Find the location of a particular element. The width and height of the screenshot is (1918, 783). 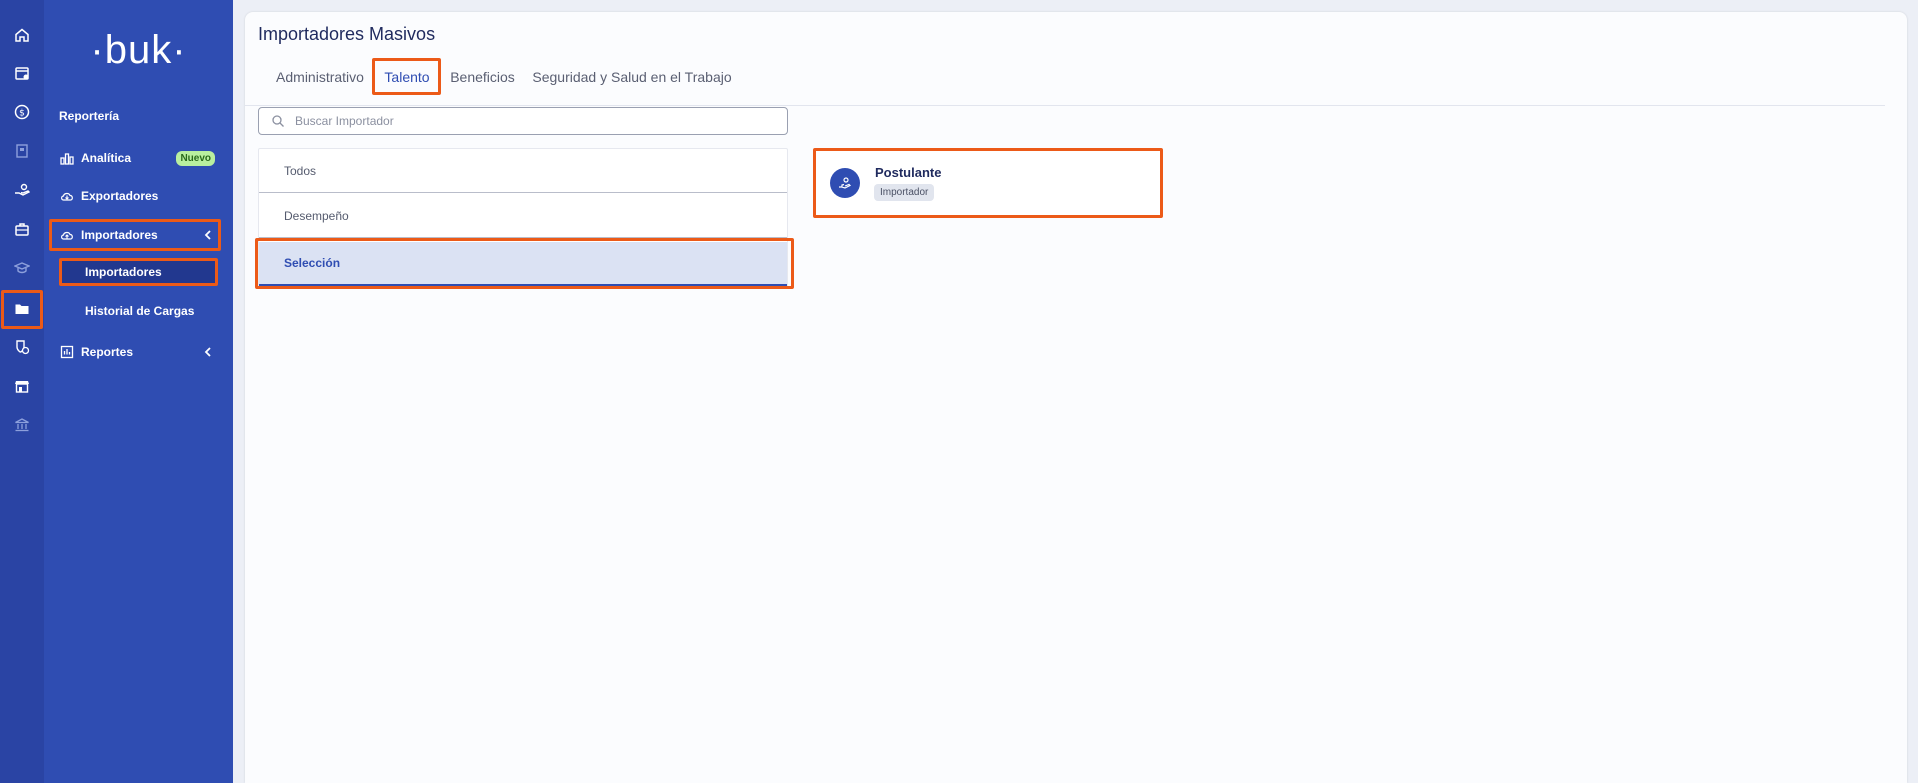

page-title: Importadores Masivos is located at coordinates (347, 34).